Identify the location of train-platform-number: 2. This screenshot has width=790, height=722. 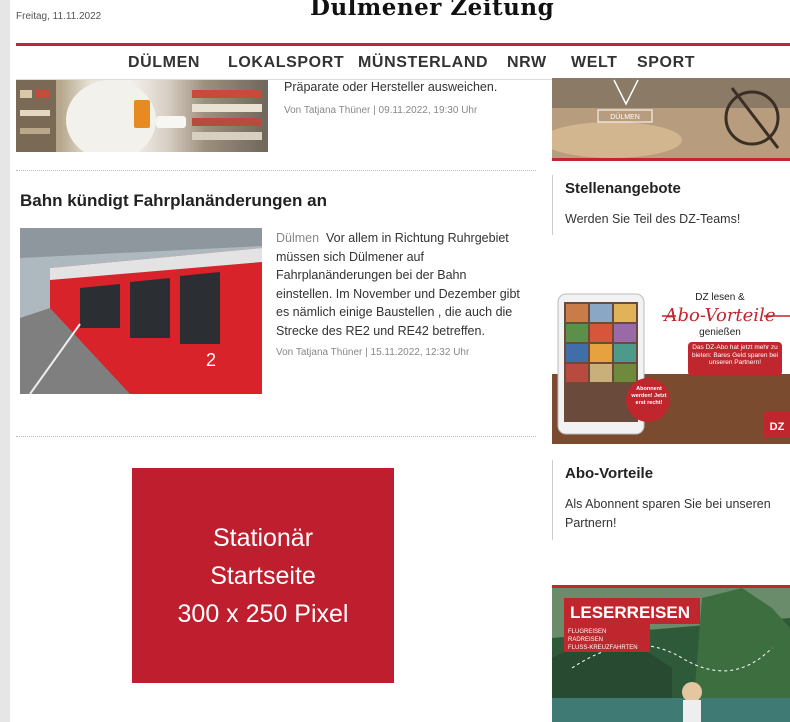
(211, 360).